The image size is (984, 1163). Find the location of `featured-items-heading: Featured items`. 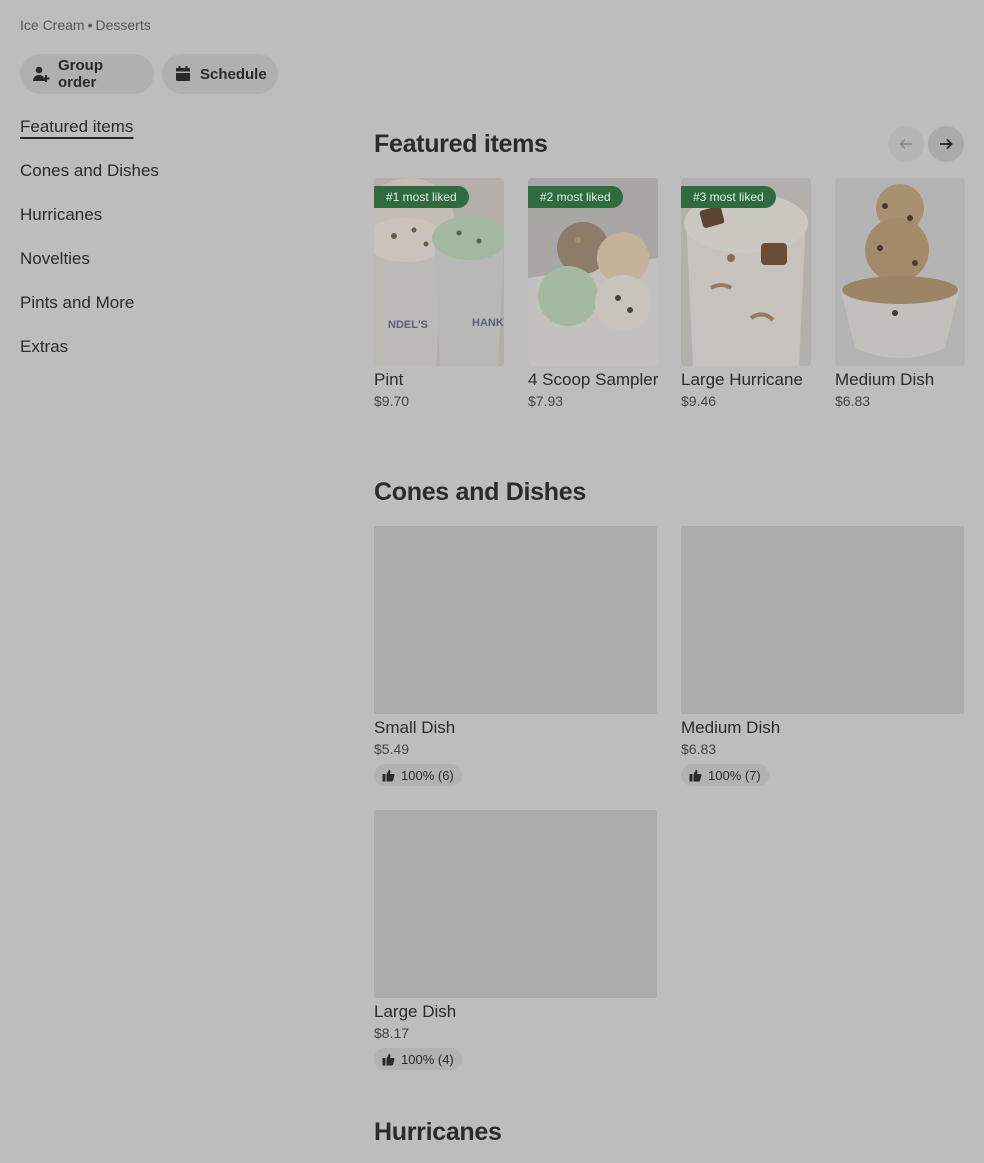

featured-items-heading: Featured items is located at coordinates (461, 144).